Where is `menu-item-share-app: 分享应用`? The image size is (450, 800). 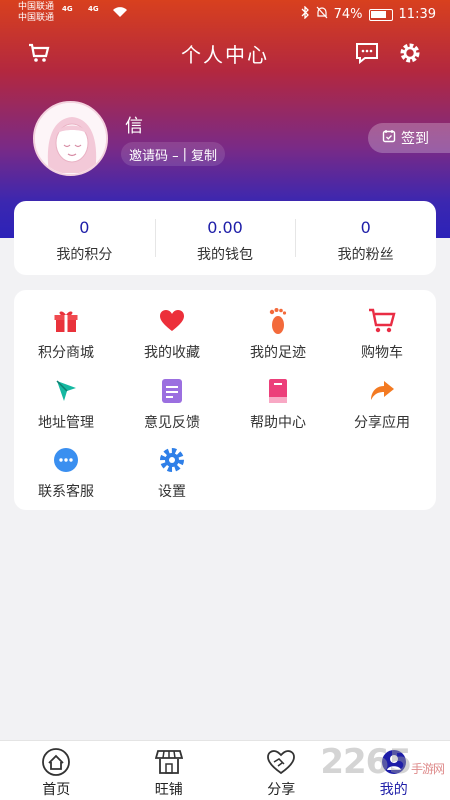 menu-item-share-app: 分享应用 is located at coordinates (382, 404).